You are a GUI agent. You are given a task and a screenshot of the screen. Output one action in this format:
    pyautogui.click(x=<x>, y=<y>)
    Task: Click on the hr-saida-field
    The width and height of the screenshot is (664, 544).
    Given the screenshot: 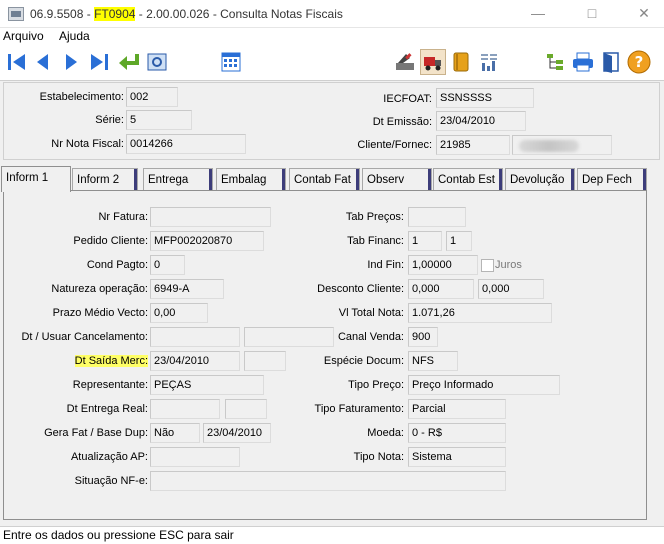 What is the action you would take?
    pyautogui.click(x=265, y=361)
    